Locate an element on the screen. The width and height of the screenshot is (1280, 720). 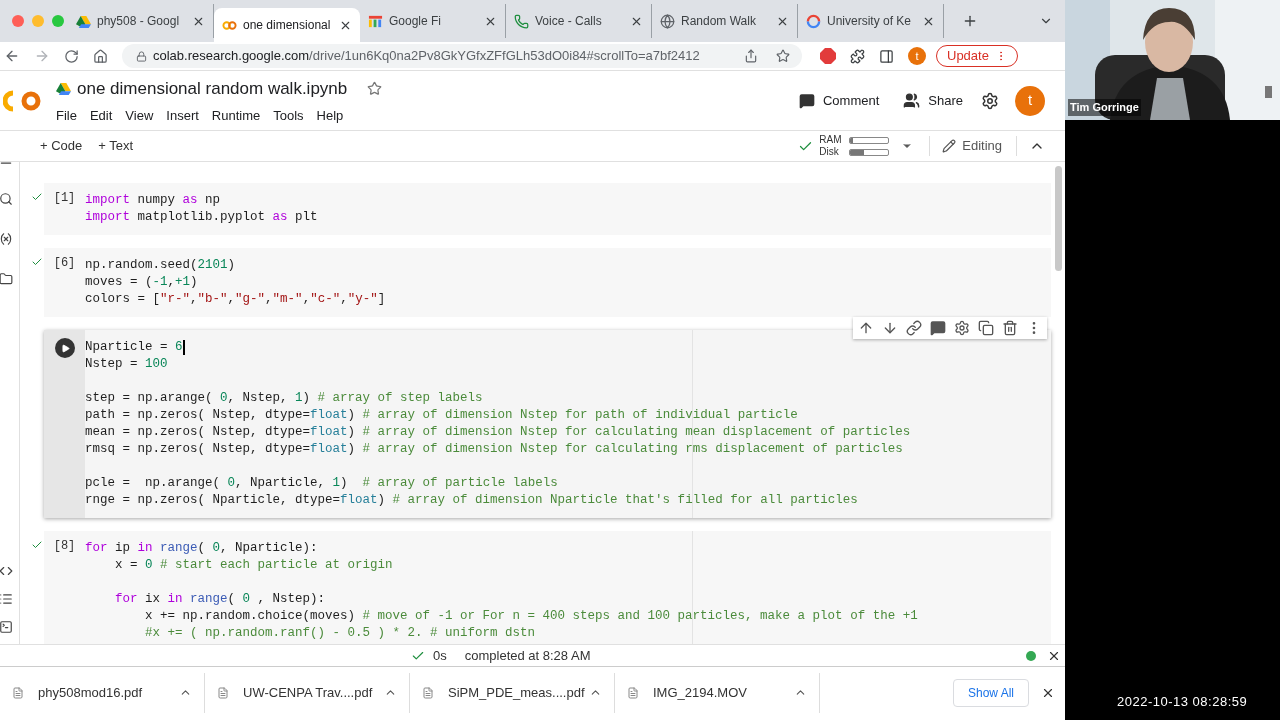
comment-button: Comment is located at coordinates (839, 100).